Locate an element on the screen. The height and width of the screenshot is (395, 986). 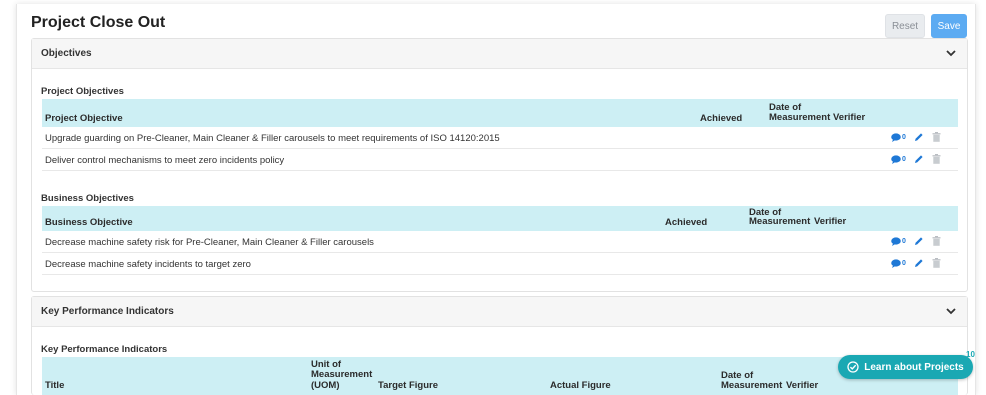
objectives-panel-header: Objectives is located at coordinates (499, 54).